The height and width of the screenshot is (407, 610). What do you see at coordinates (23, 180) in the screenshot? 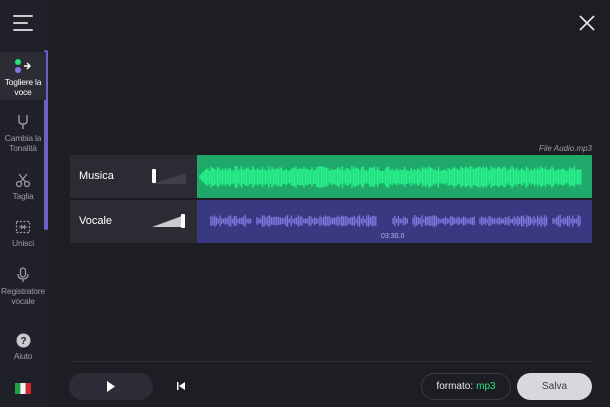
I see `scissors-icon` at bounding box center [23, 180].